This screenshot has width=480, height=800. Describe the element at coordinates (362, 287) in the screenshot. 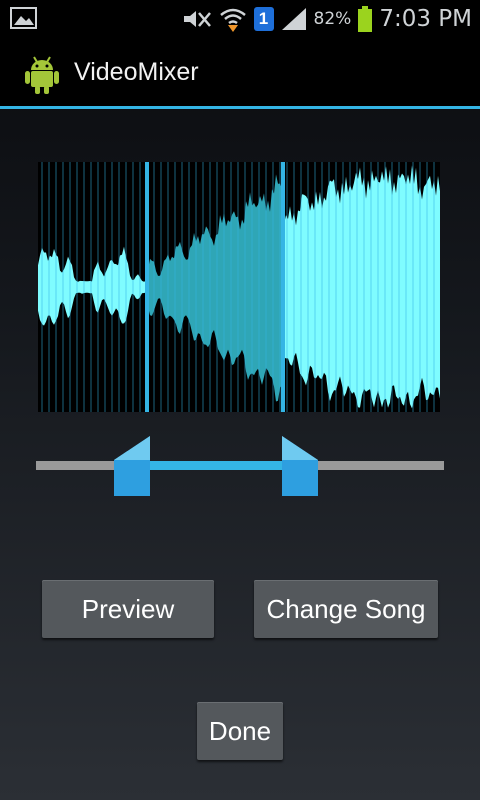

I see `waveform-right` at that location.